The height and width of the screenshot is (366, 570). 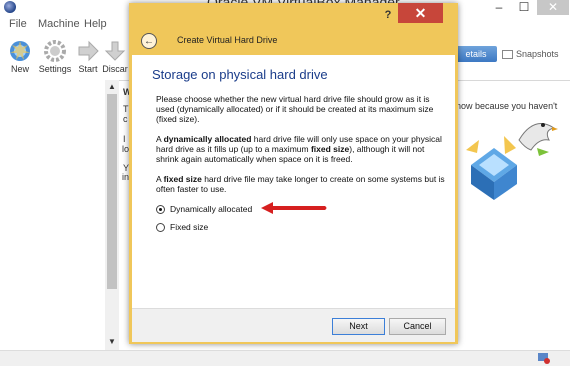 I want to click on vm-list, so click(x=53, y=215).